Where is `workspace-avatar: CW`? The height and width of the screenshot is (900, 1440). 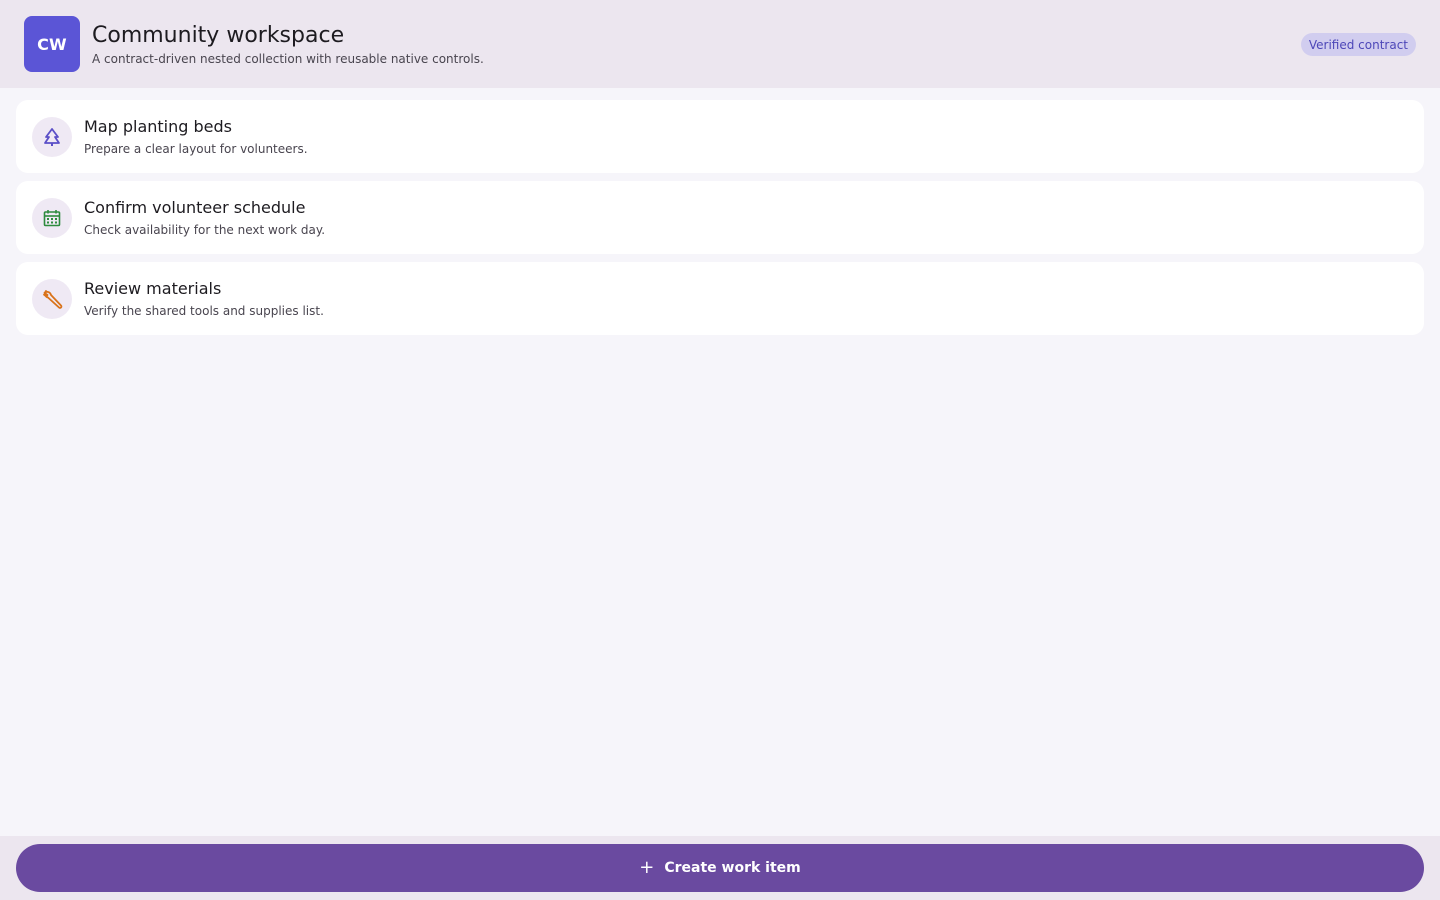 workspace-avatar: CW is located at coordinates (52, 44).